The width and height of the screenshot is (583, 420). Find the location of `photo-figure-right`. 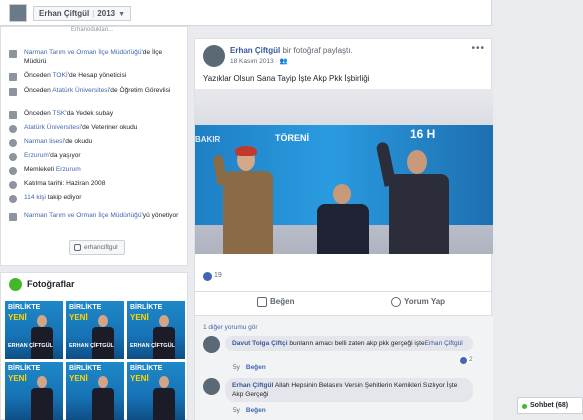

photo-figure-right is located at coordinates (424, 197).